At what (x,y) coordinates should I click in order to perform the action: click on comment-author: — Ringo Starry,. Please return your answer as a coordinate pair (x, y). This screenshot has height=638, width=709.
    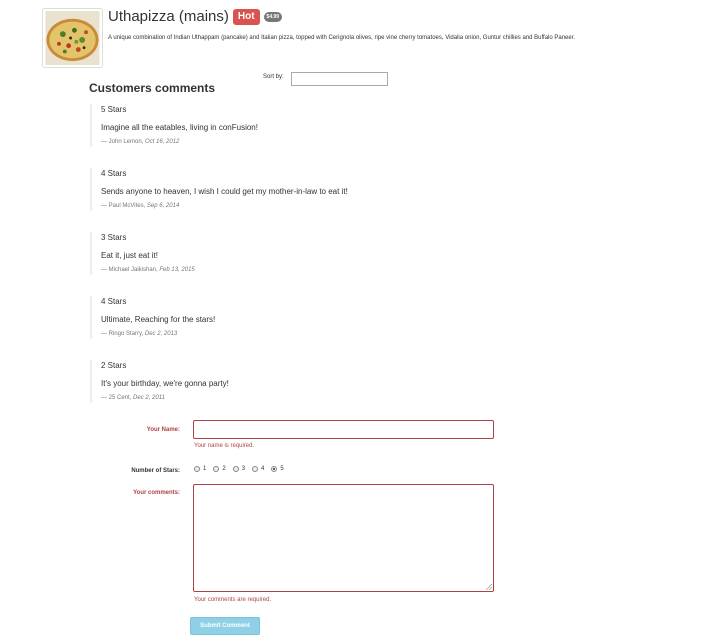
    Looking at the image, I should click on (122, 334).